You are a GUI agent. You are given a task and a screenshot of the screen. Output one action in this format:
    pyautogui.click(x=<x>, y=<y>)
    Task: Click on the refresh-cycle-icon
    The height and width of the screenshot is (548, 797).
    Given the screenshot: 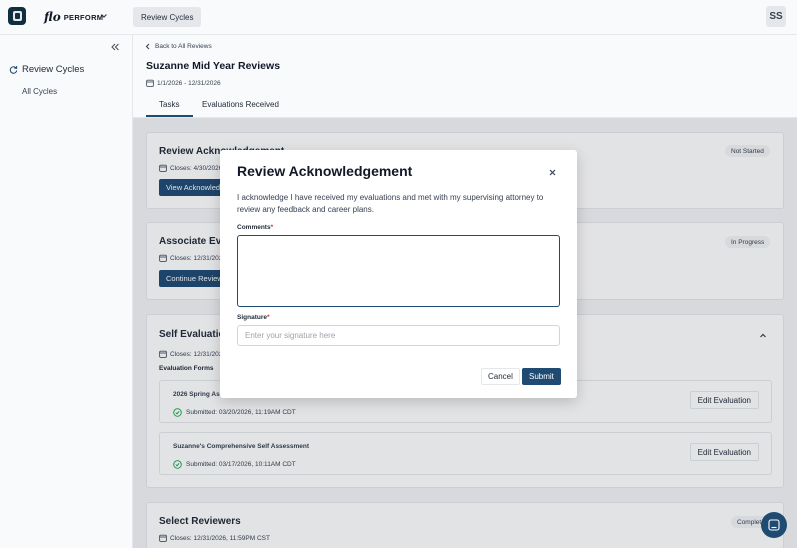 What is the action you would take?
    pyautogui.click(x=13, y=69)
    